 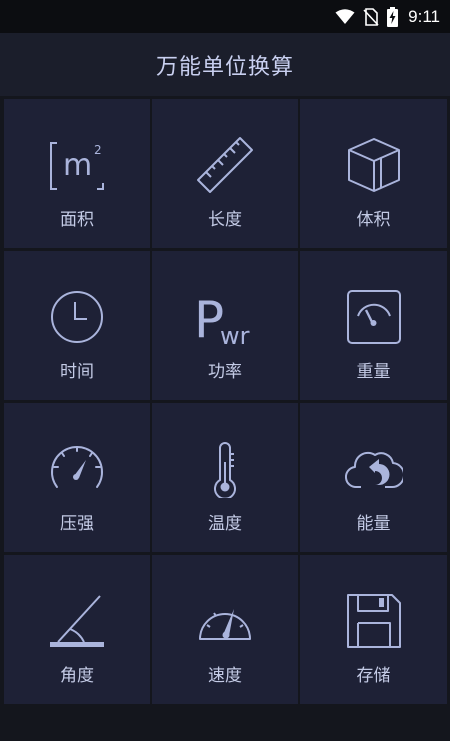 I want to click on tile-label: 重量, so click(x=373, y=372).